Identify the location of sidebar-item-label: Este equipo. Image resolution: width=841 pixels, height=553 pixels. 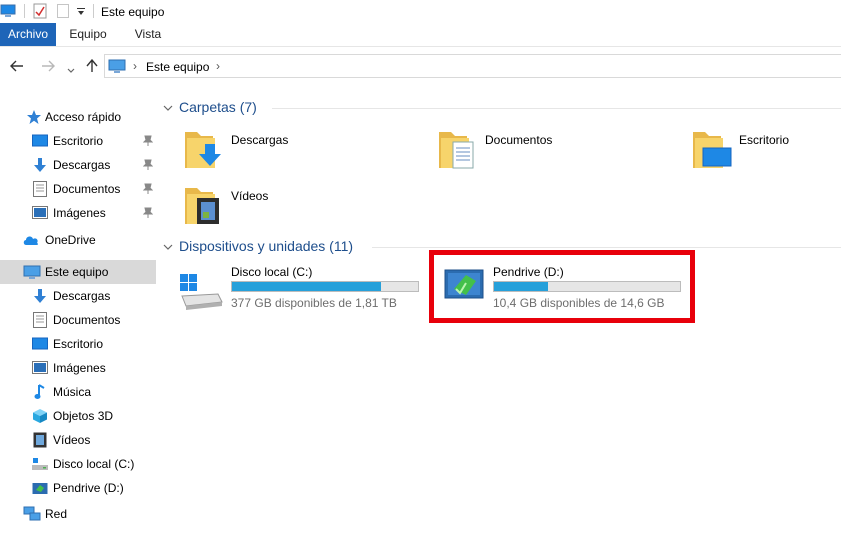
(77, 272).